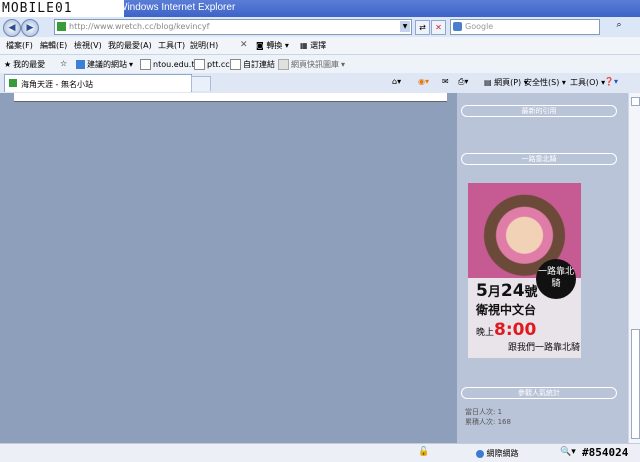 This screenshot has width=640, height=462. I want to click on add-favorite-icon: ☆, so click(63, 63).